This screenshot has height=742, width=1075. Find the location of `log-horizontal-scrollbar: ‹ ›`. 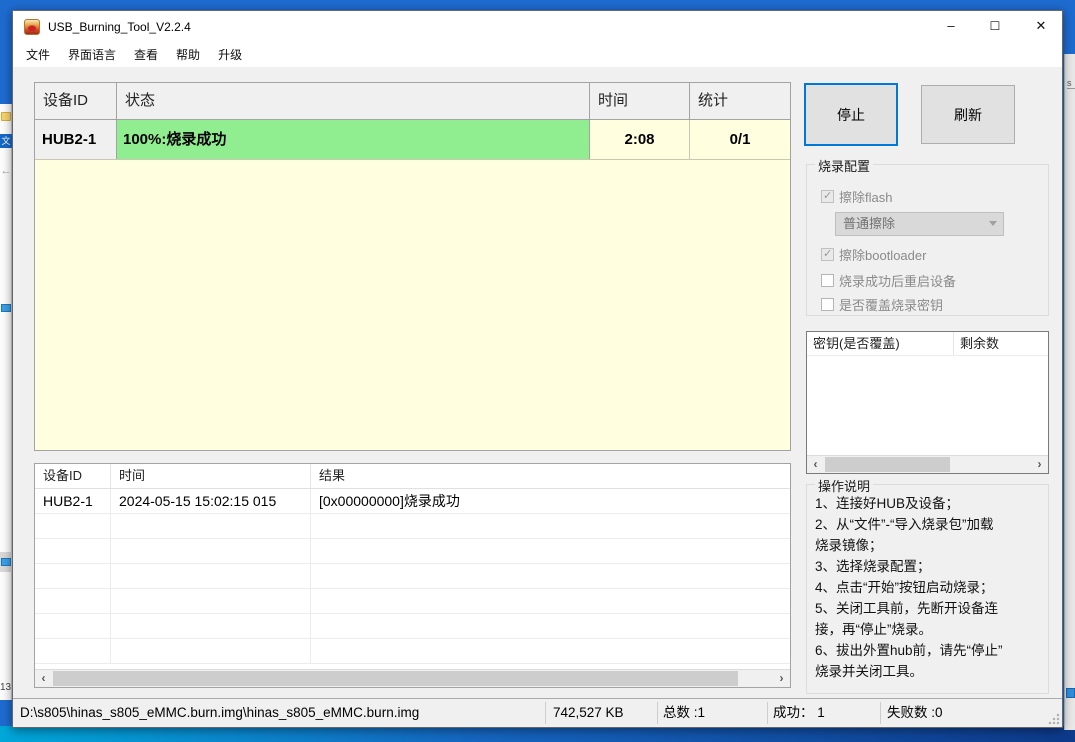

log-horizontal-scrollbar: ‹ › is located at coordinates (412, 678).